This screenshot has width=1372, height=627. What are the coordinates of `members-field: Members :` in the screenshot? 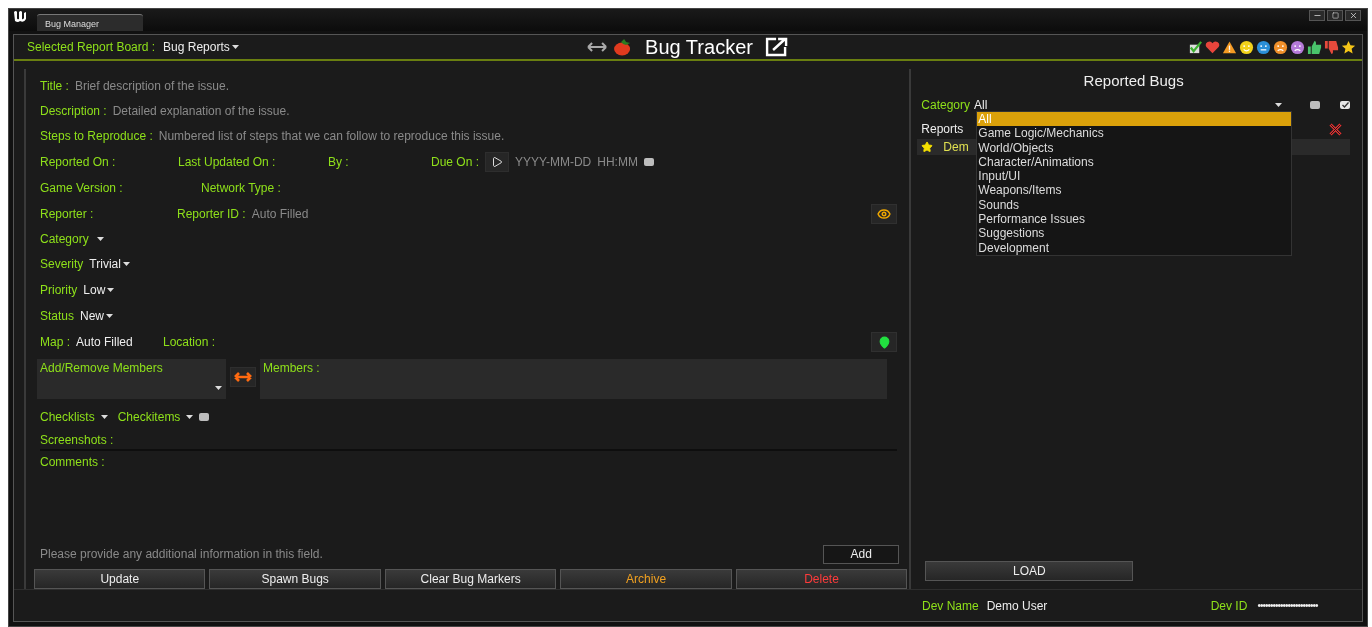 It's located at (574, 379).